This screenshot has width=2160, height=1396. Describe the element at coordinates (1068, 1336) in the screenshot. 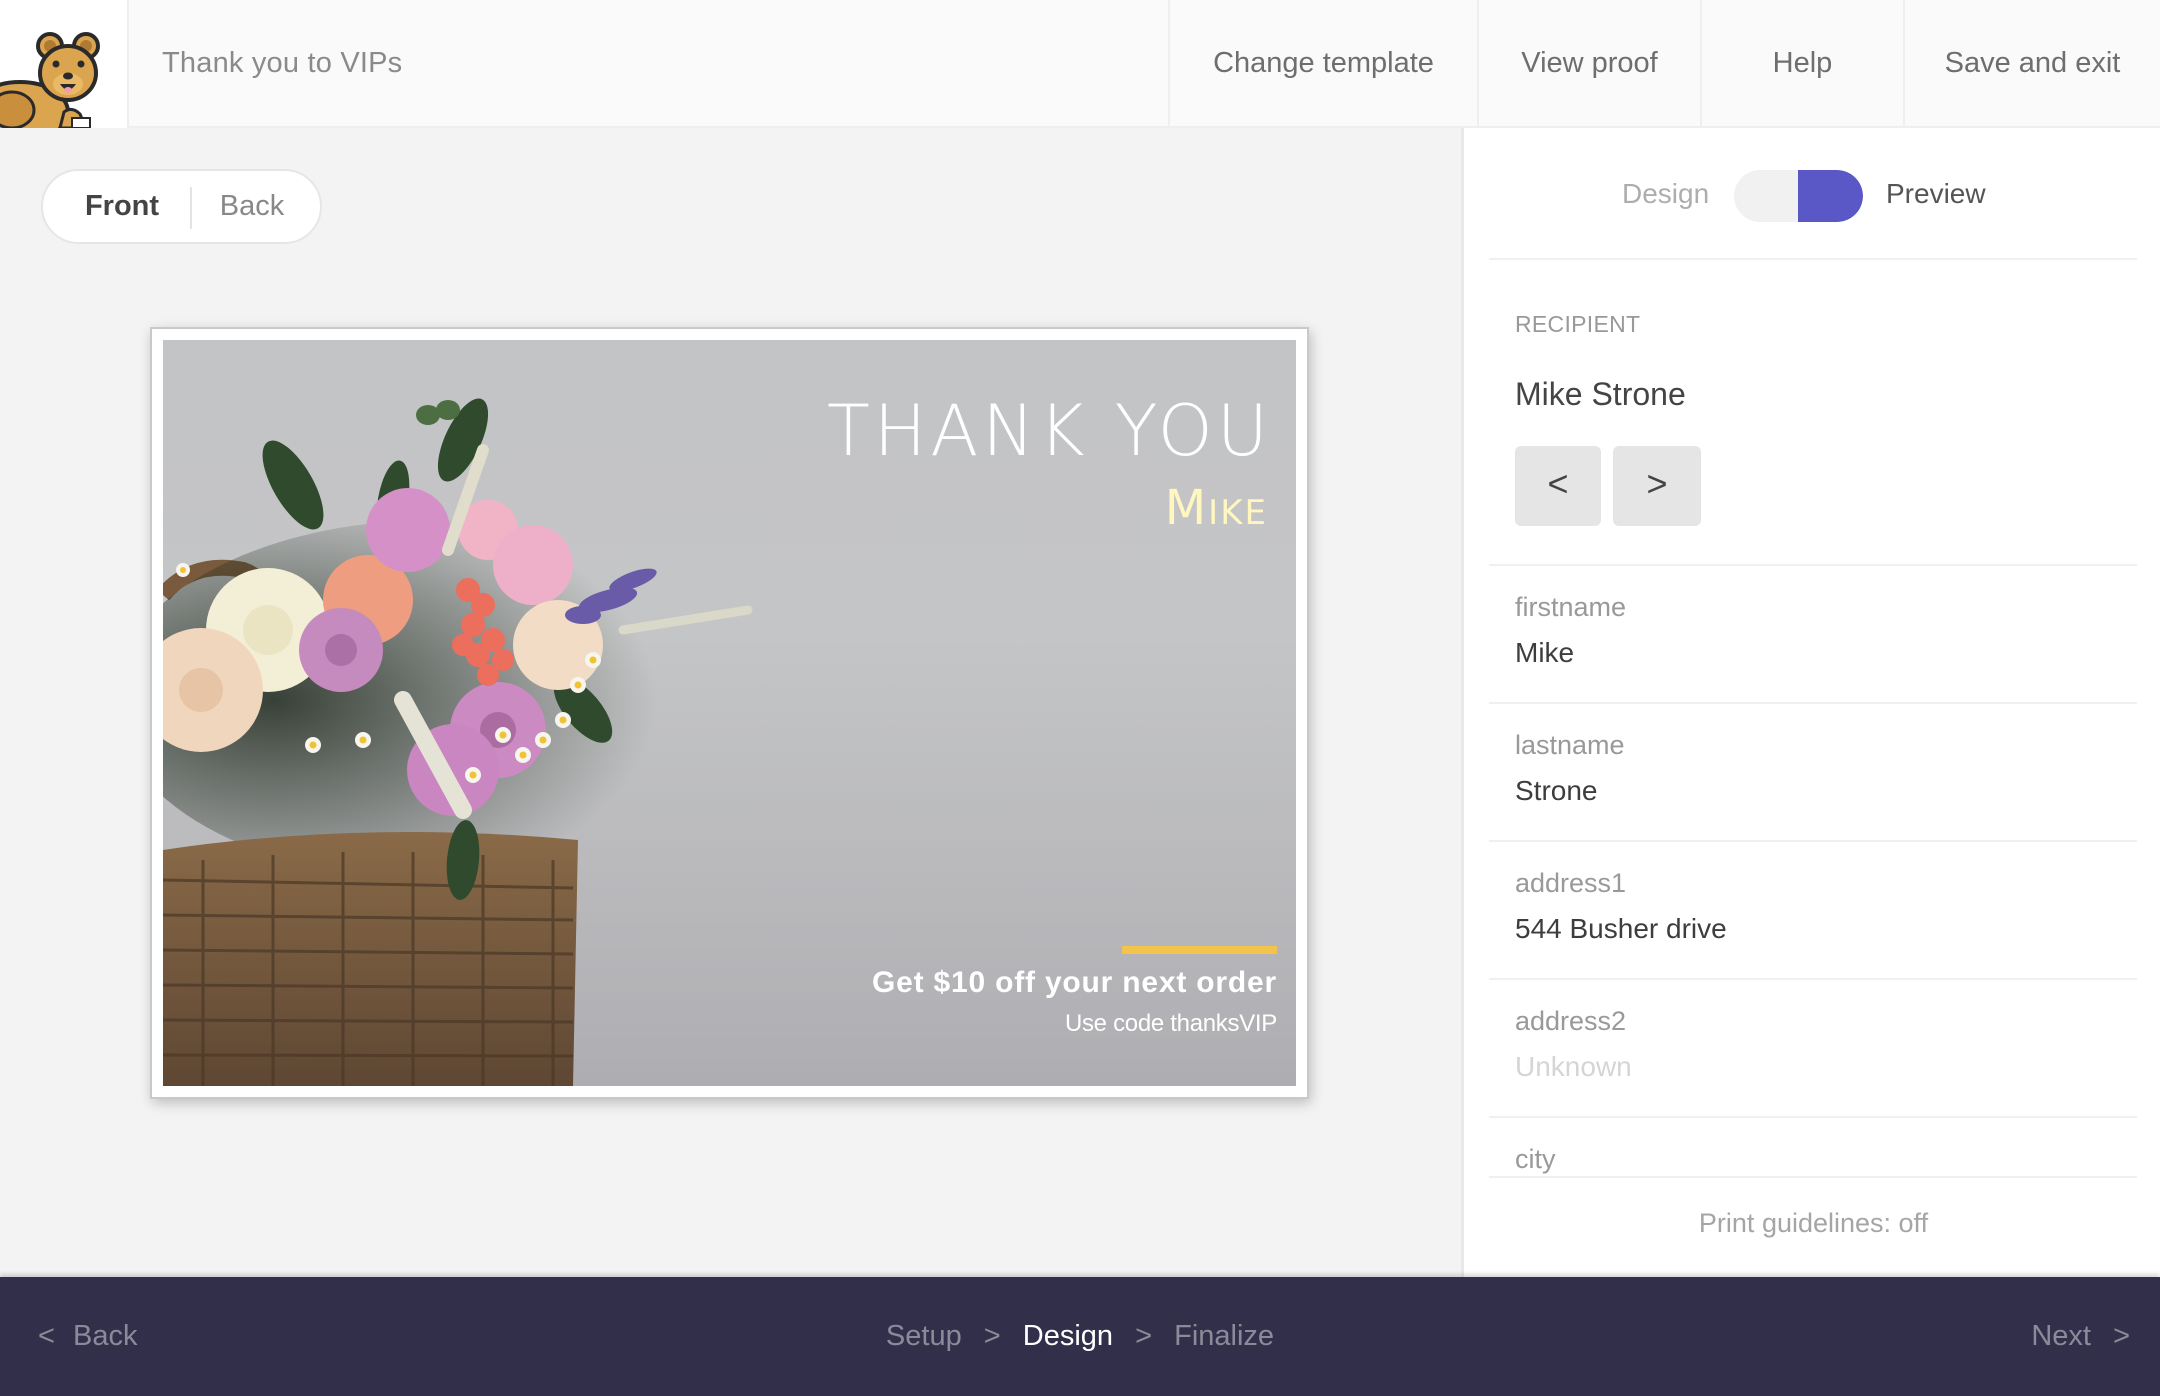

I see `step-design: Design` at that location.